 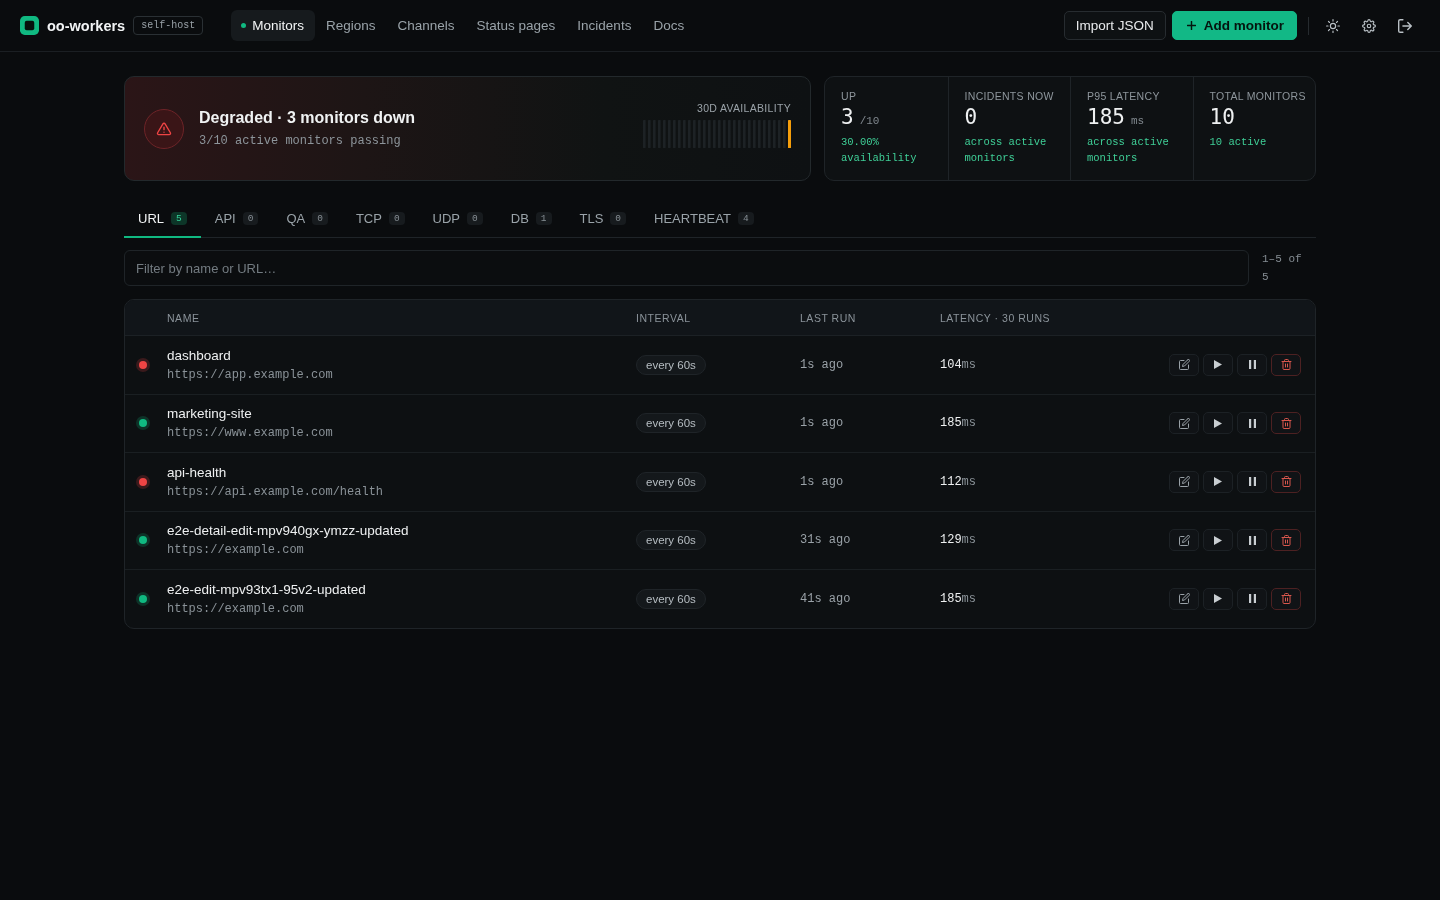 I want to click on logo-icon, so click(x=29, y=25).